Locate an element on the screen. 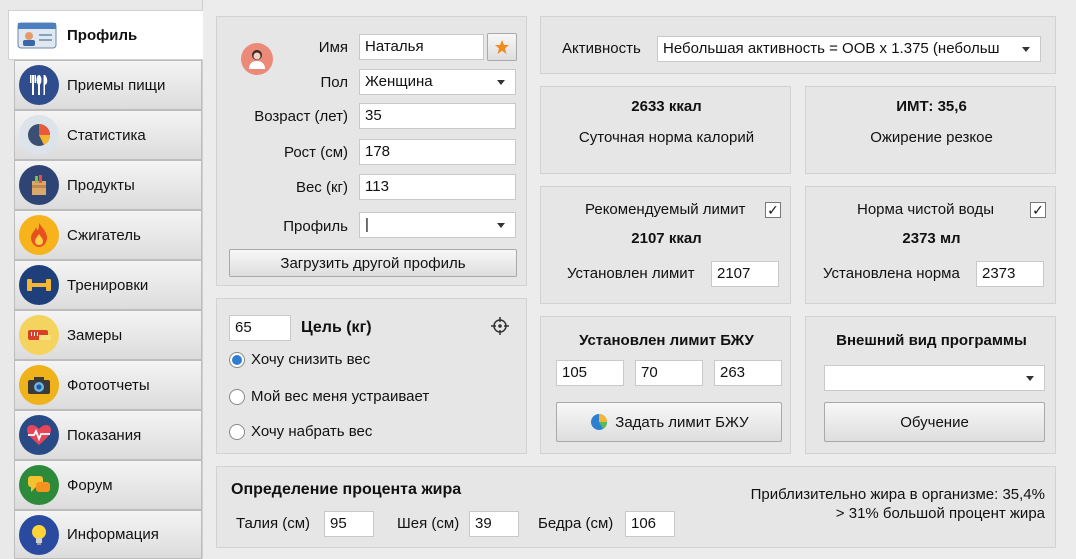 This screenshot has height=559, width=1076. sidebar-item-products: Продукты is located at coordinates (108, 185).